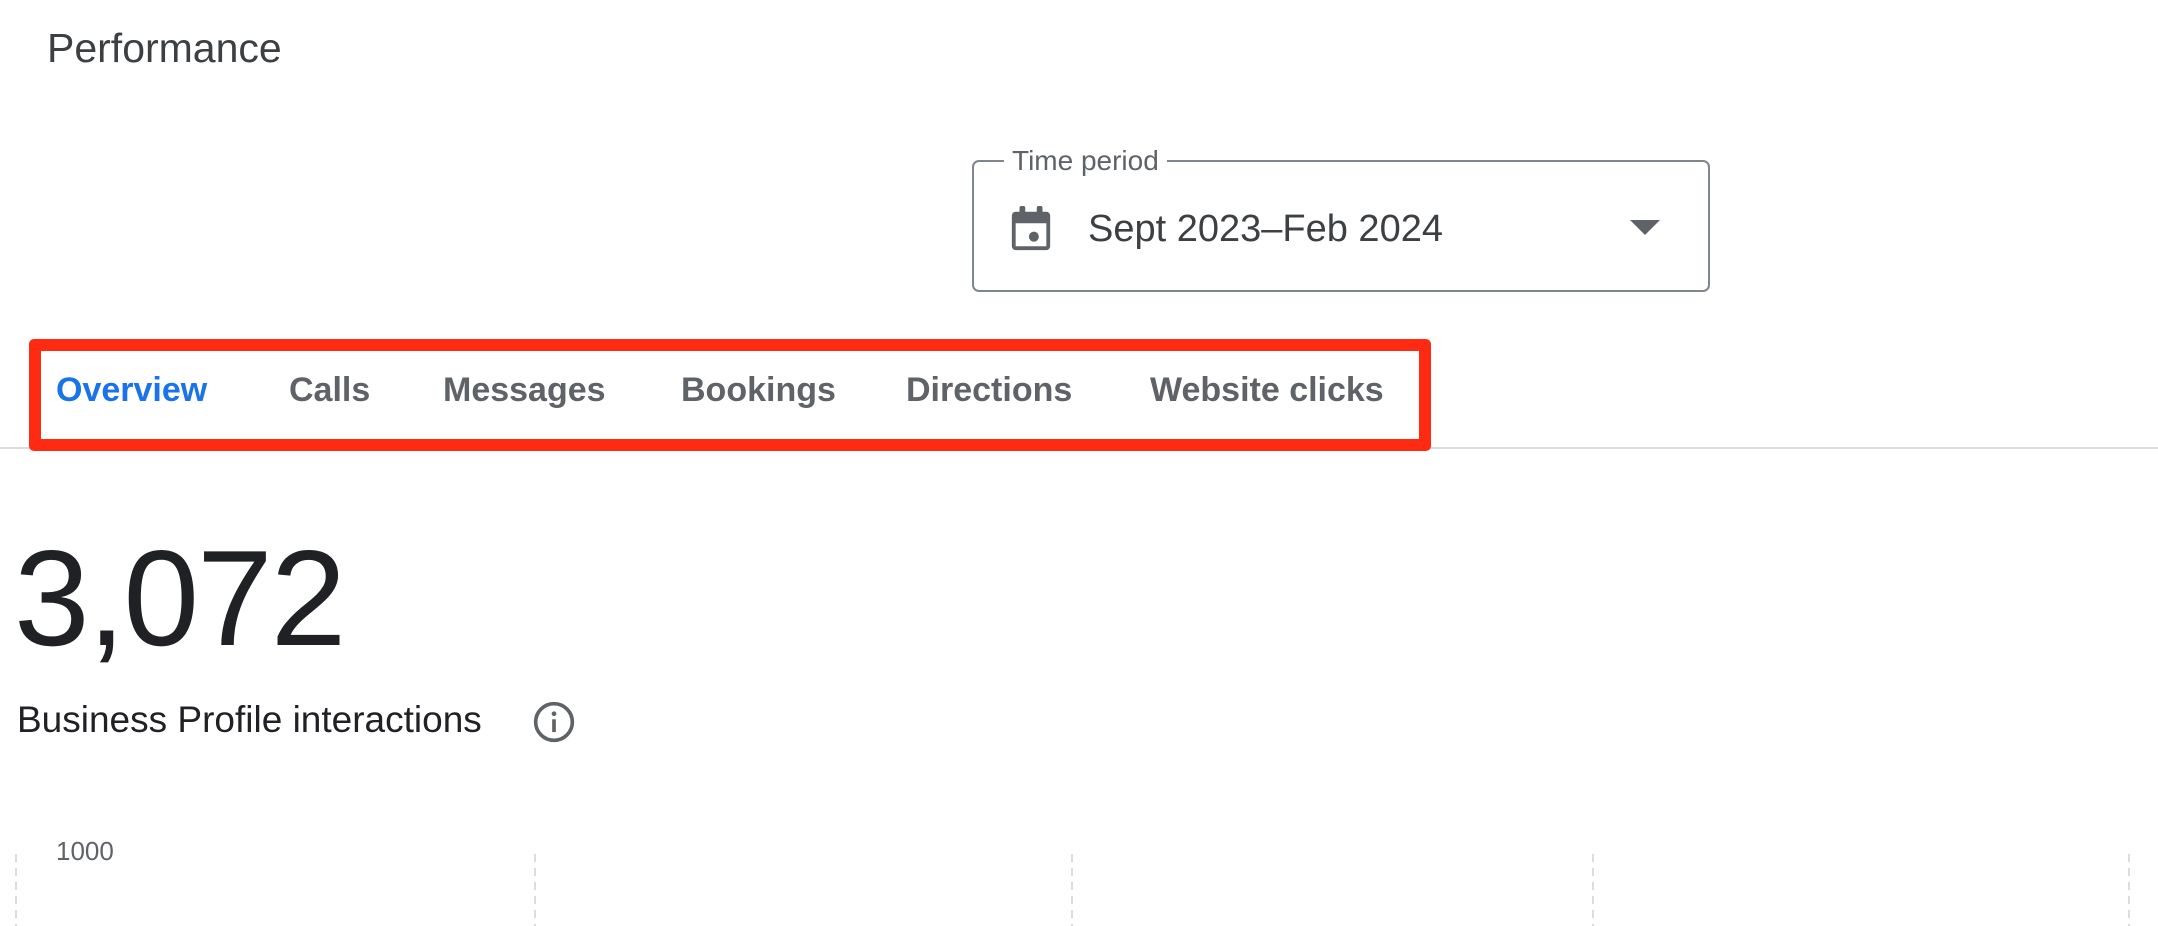  What do you see at coordinates (554, 722) in the screenshot?
I see `info-icon` at bounding box center [554, 722].